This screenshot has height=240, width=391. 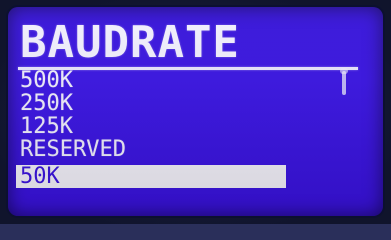 I want to click on menu-item-50k: 50K, so click(x=151, y=176).